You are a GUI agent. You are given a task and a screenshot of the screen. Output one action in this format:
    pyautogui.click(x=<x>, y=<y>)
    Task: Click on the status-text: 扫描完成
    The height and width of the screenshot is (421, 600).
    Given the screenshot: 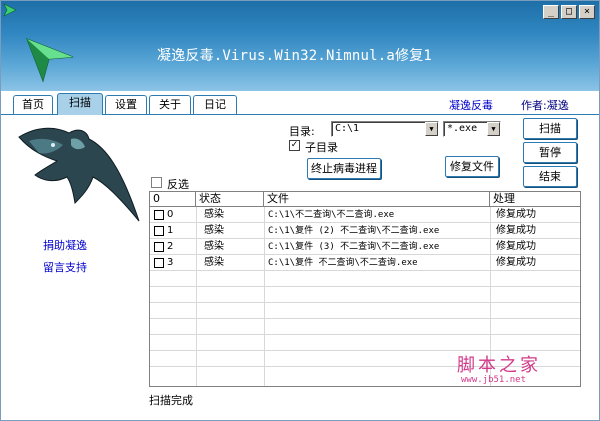 What is the action you would take?
    pyautogui.click(x=171, y=400)
    